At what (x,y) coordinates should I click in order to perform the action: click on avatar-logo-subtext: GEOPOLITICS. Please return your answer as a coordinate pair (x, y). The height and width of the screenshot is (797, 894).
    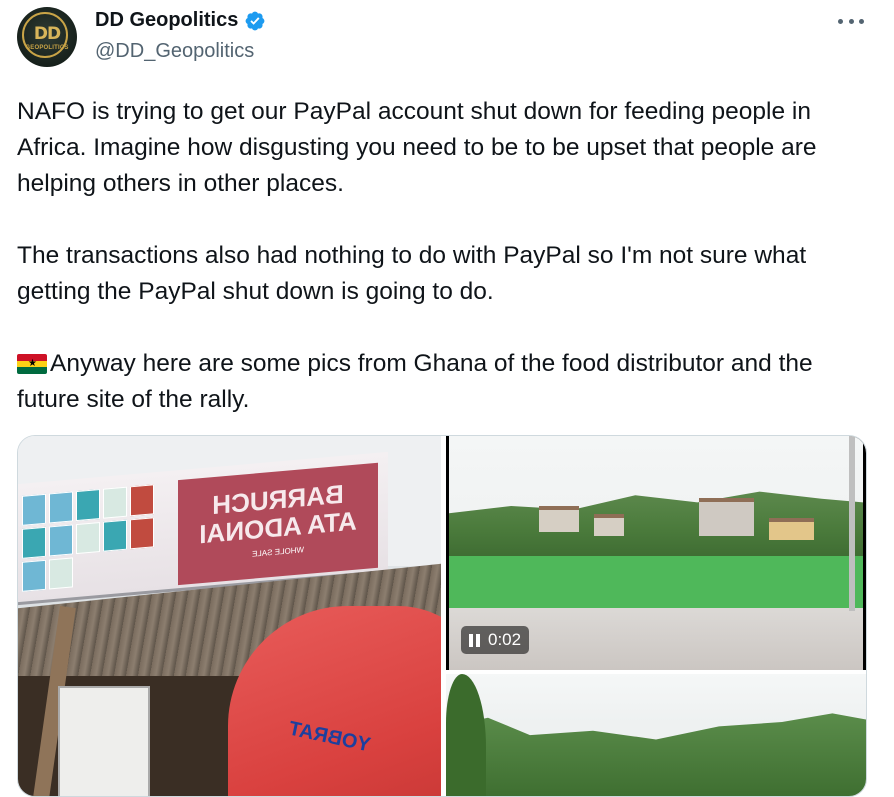
    Looking at the image, I should click on (47, 48).